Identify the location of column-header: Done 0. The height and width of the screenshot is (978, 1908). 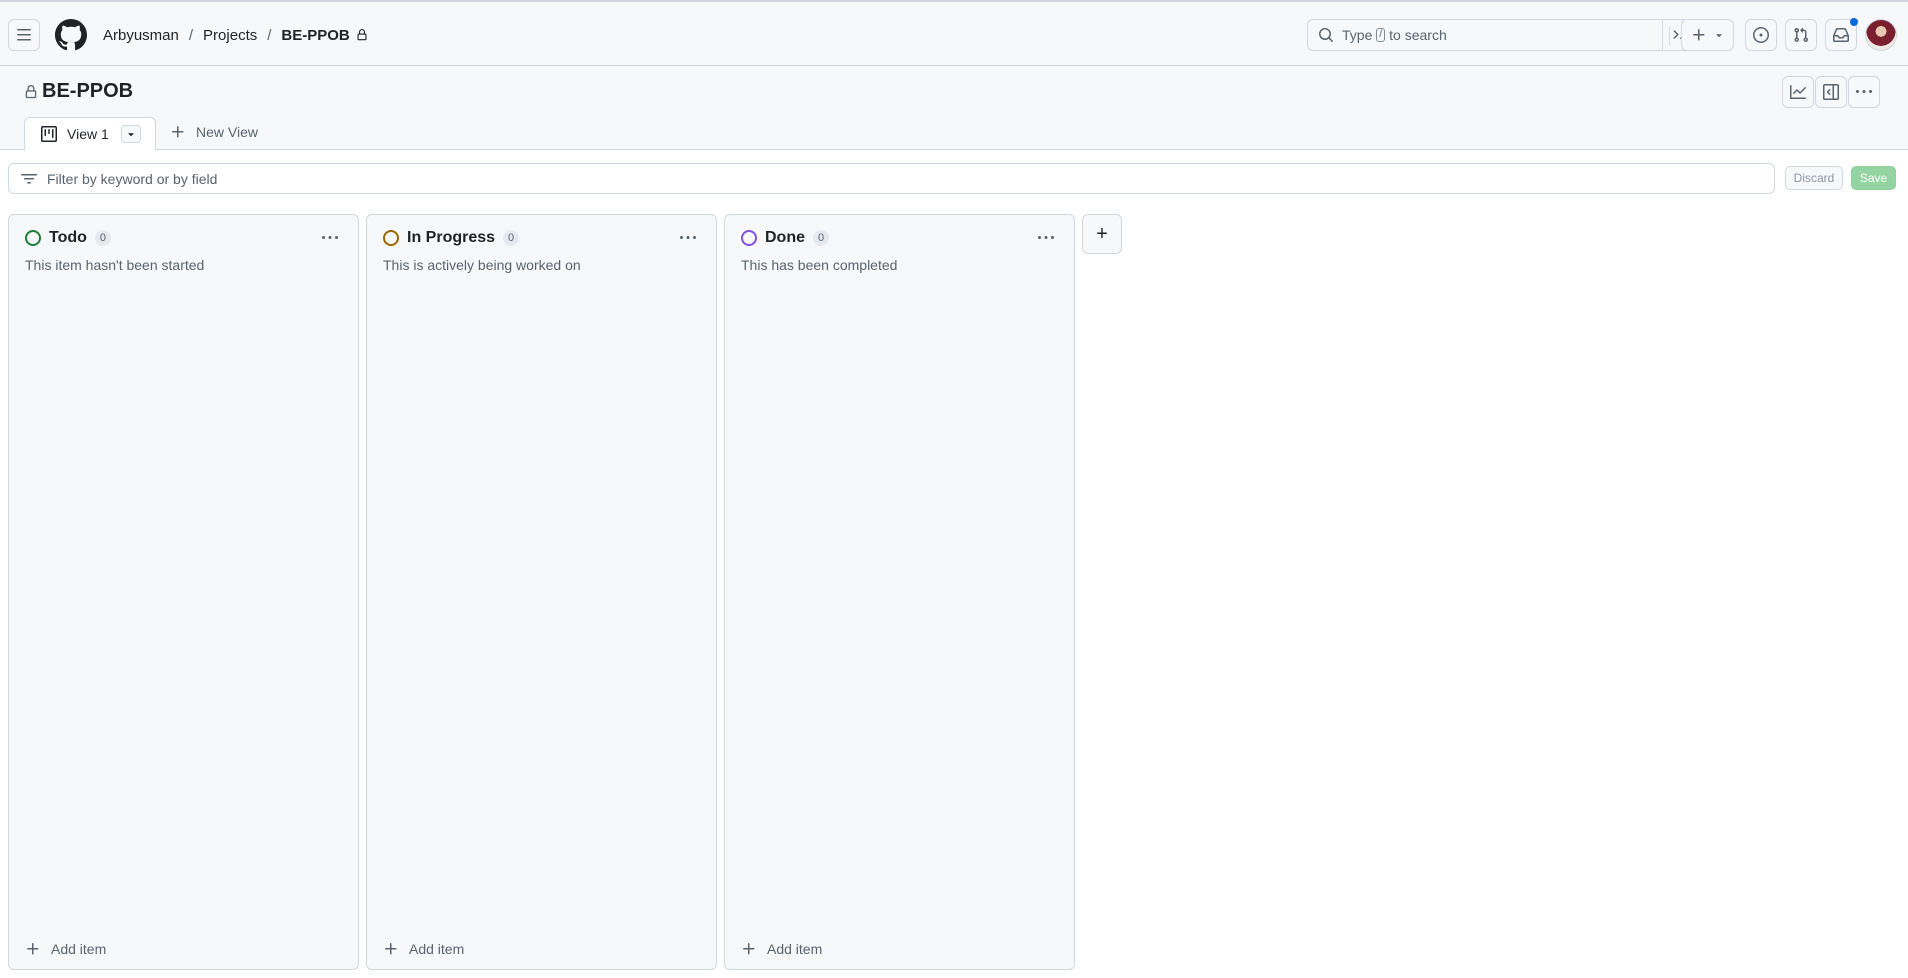
(785, 238).